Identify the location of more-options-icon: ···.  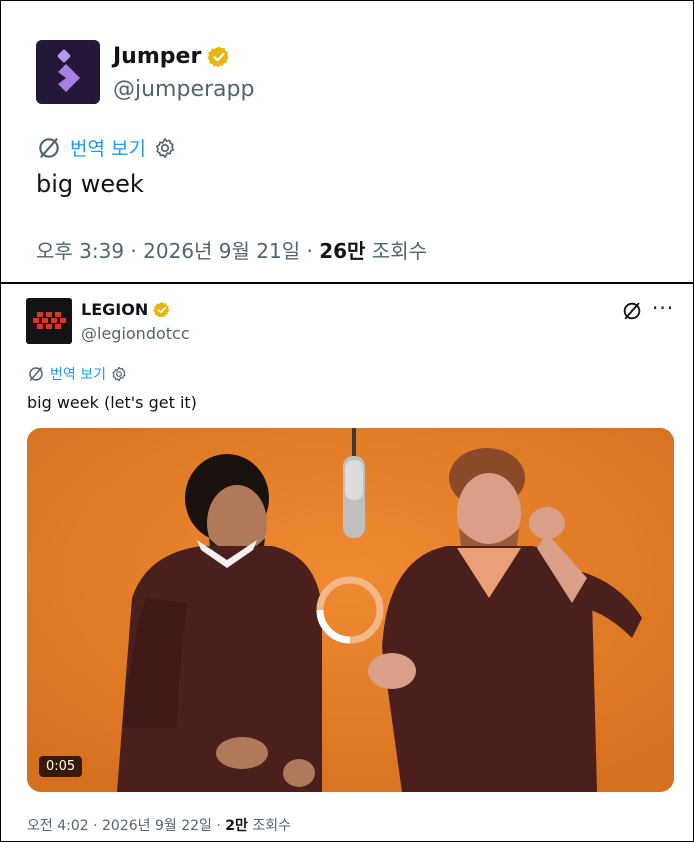
(663, 308).